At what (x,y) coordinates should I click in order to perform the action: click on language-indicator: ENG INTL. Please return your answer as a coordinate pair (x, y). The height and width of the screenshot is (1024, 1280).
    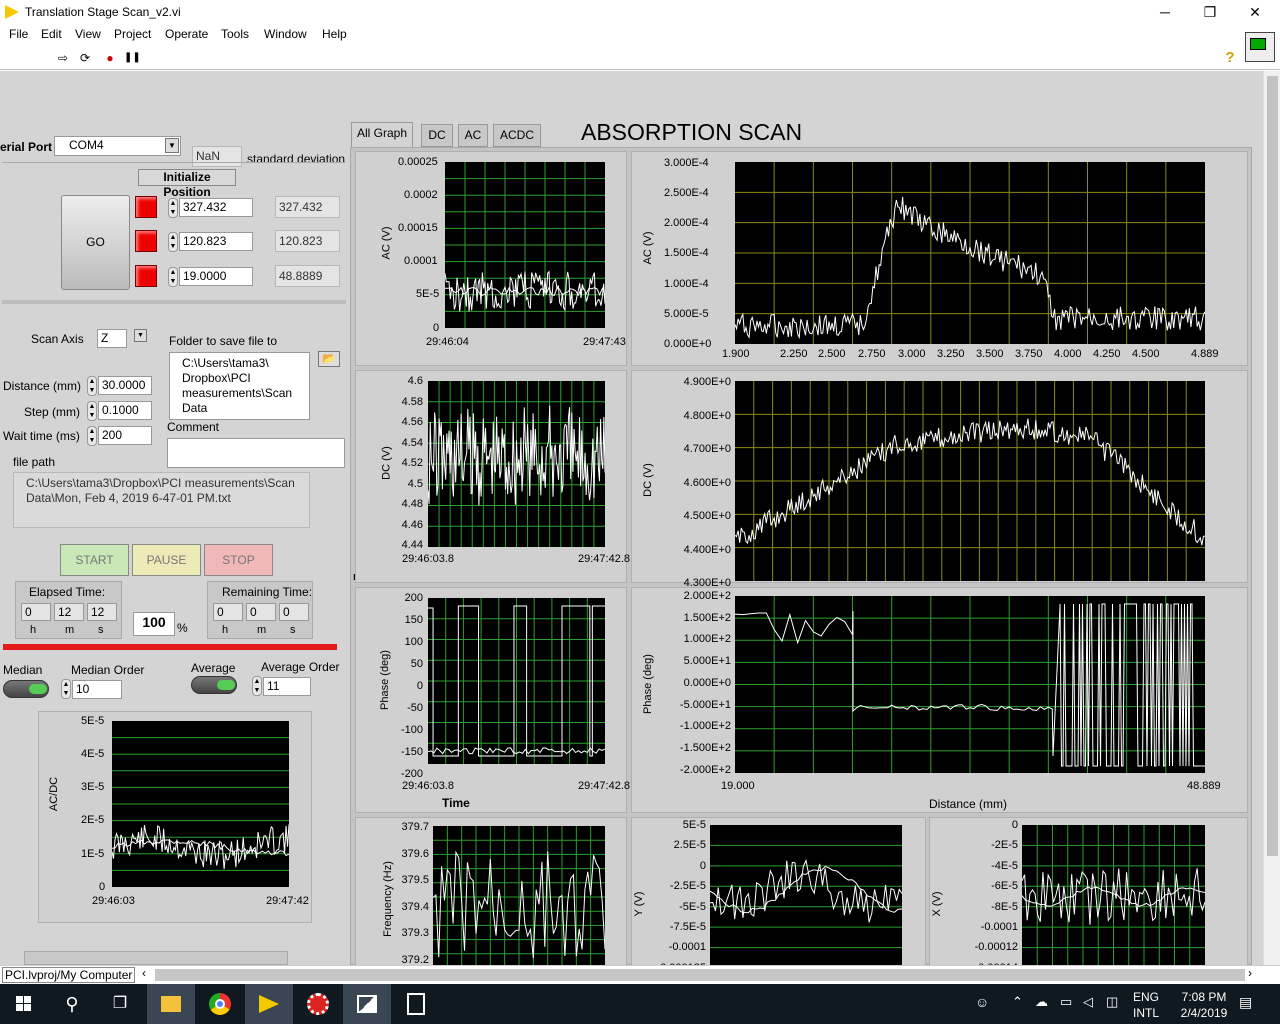
    Looking at the image, I should click on (1146, 1005).